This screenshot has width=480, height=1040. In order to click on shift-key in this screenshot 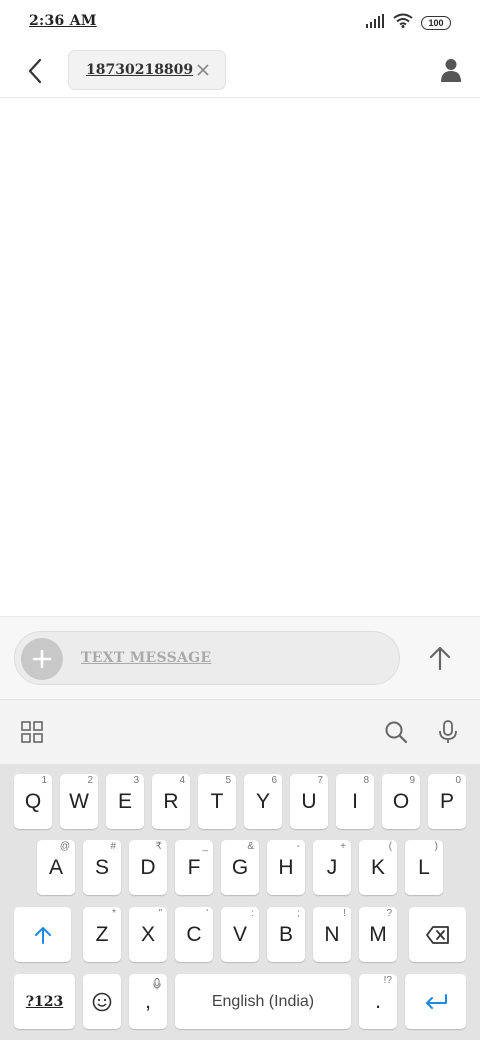, I will do `click(42, 934)`.